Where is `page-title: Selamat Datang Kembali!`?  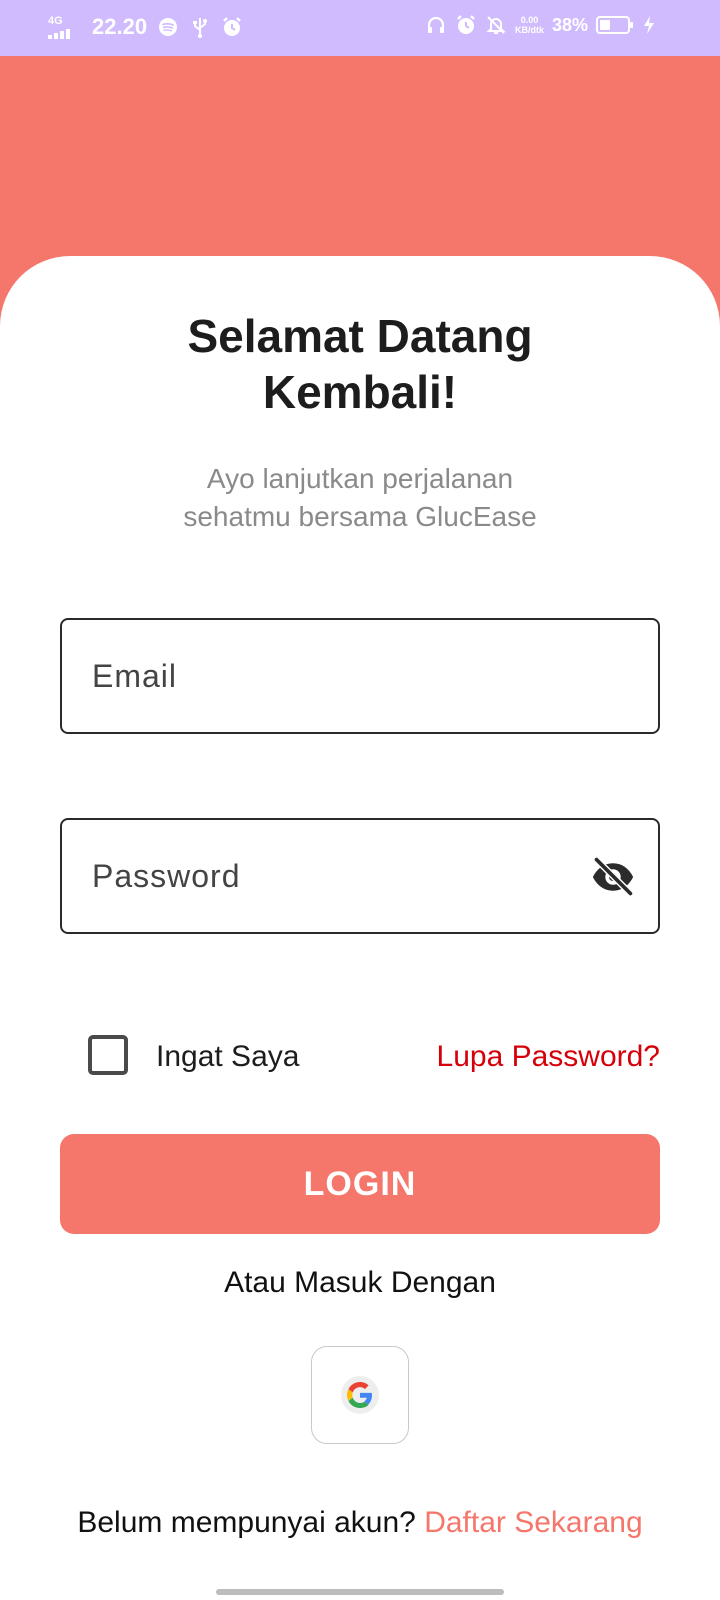 page-title: Selamat Datang Kembali! is located at coordinates (360, 364).